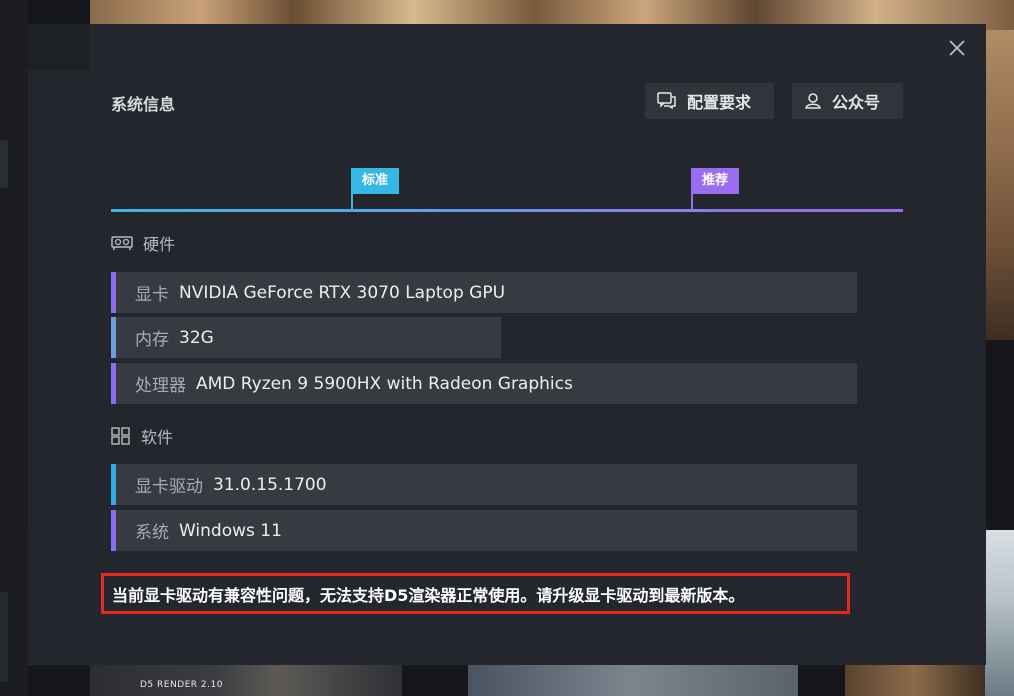 The width and height of the screenshot is (1014, 696). I want to click on os-value: Windows 11, so click(230, 530).